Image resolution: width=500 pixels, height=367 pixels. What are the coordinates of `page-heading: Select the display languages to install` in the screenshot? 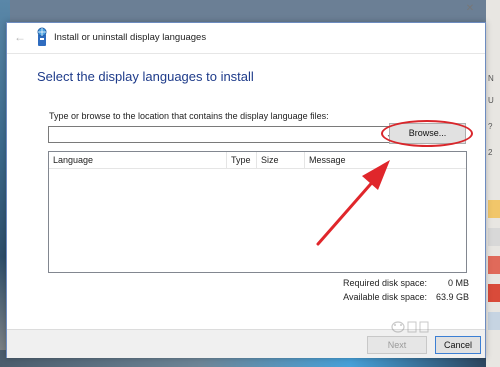 It's located at (145, 76).